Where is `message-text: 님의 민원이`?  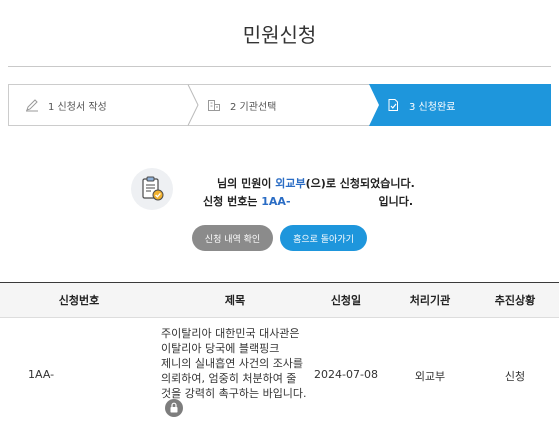 message-text: 님의 민원이 is located at coordinates (246, 183).